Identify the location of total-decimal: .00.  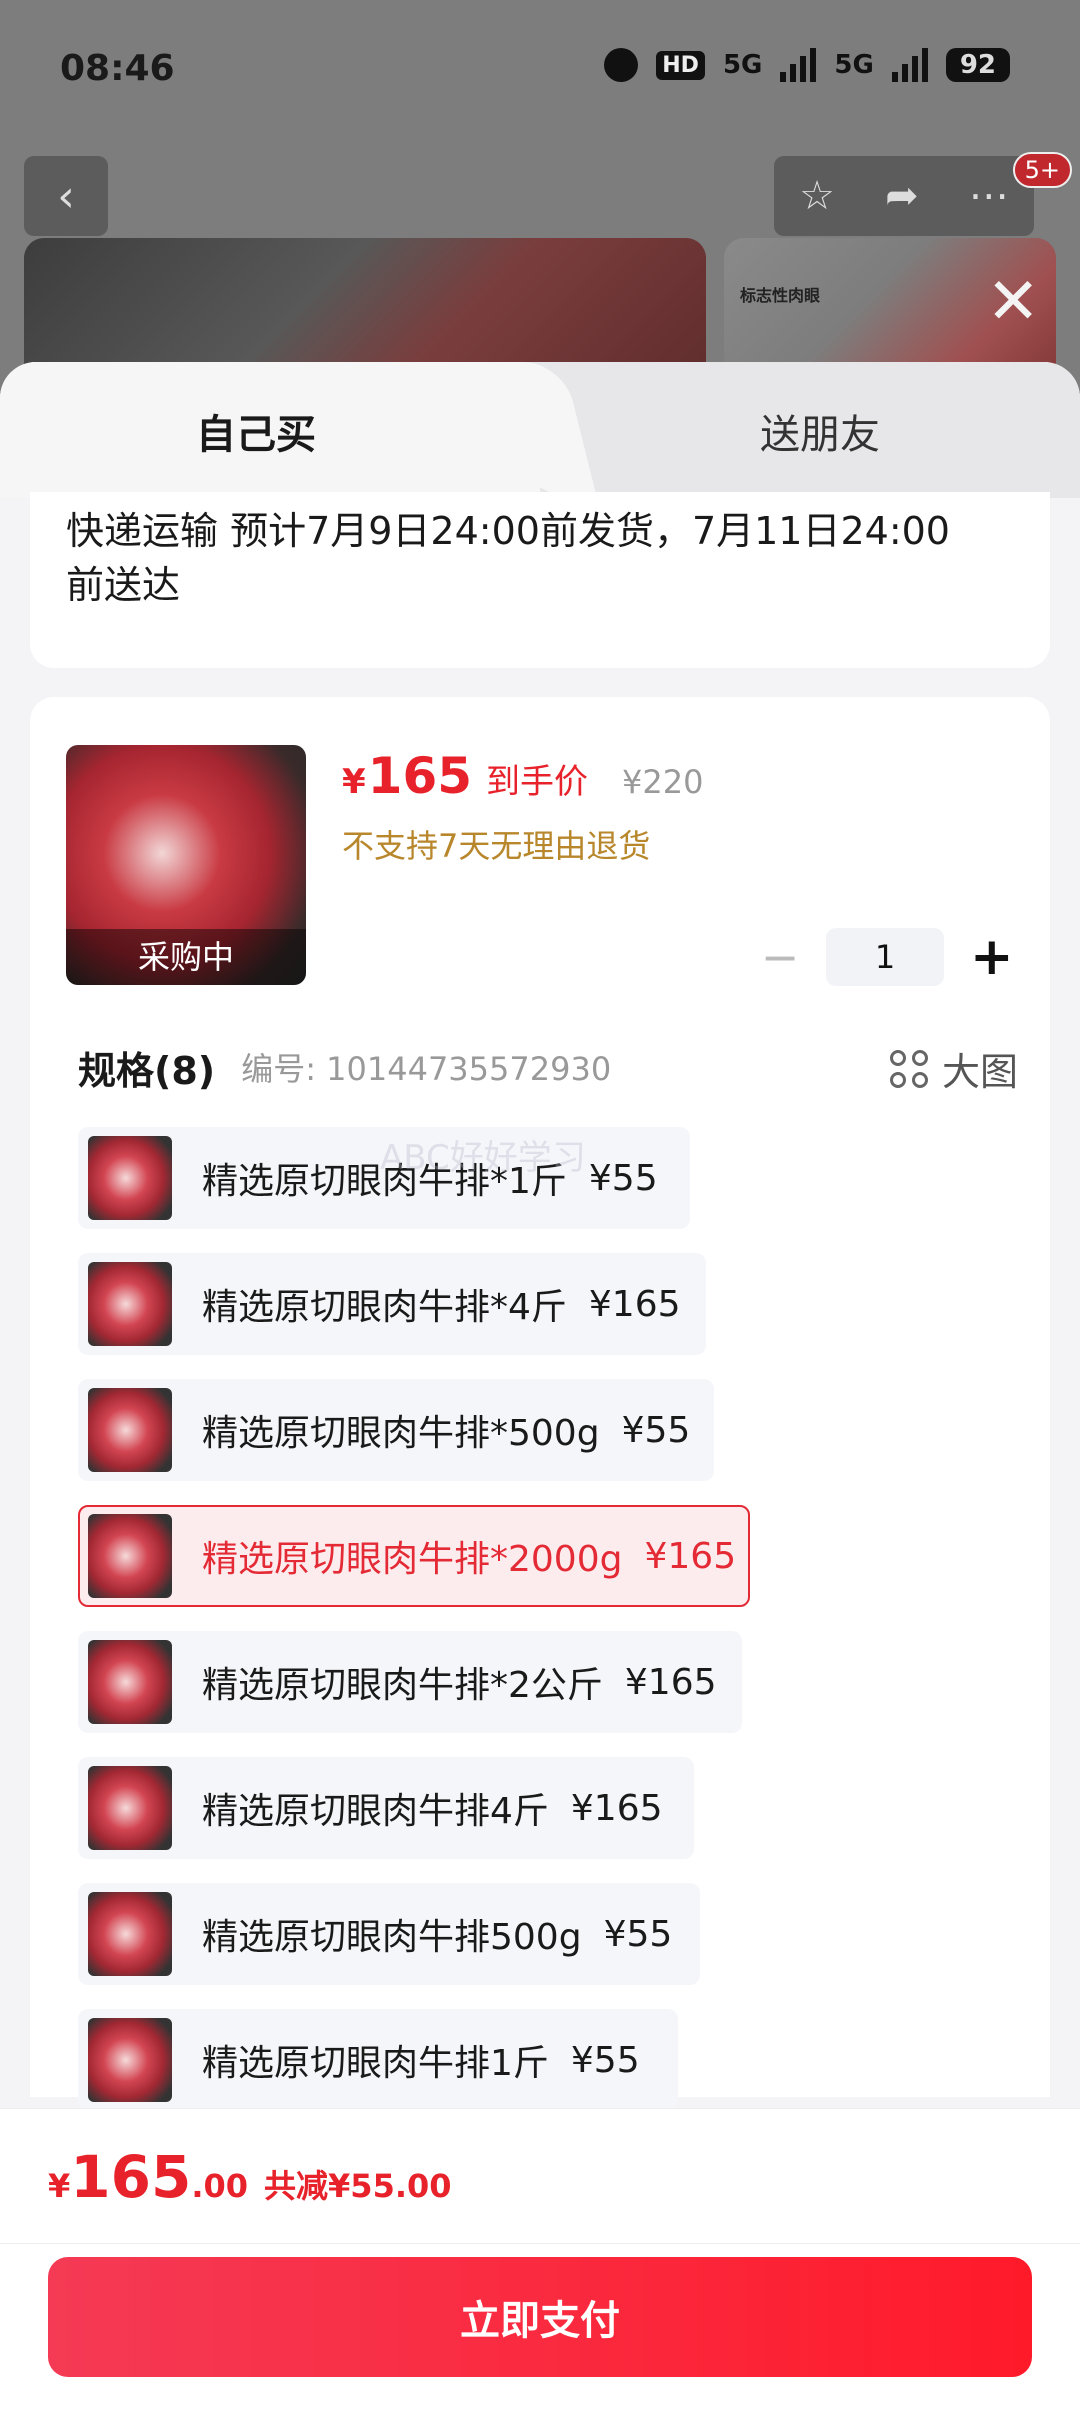
(220, 2186).